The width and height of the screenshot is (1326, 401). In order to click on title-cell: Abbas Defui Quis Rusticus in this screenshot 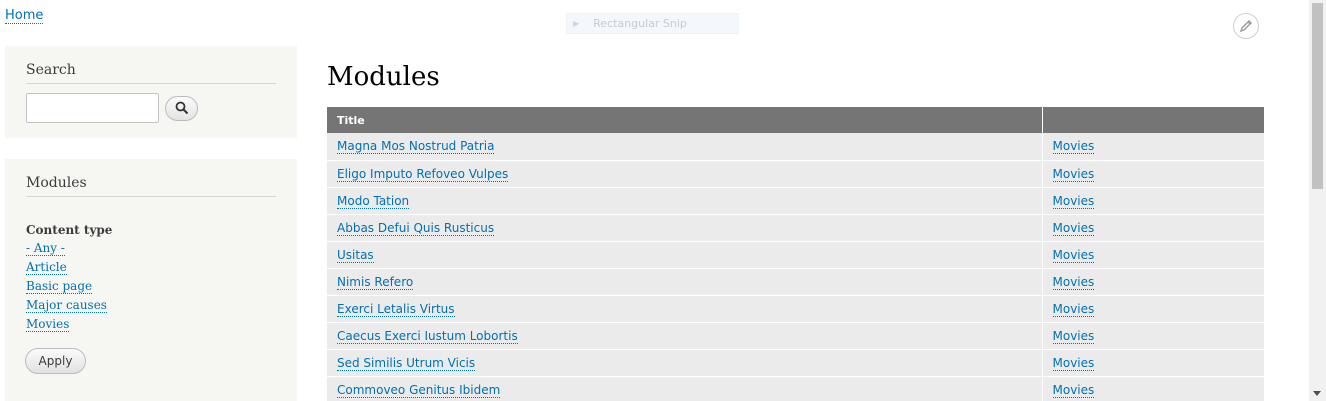, I will do `click(685, 228)`.